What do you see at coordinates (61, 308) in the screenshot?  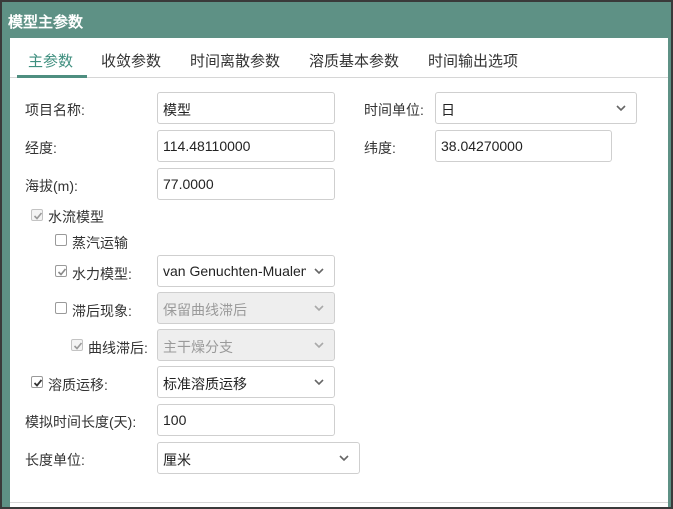 I see `hysteresis-checkbox` at bounding box center [61, 308].